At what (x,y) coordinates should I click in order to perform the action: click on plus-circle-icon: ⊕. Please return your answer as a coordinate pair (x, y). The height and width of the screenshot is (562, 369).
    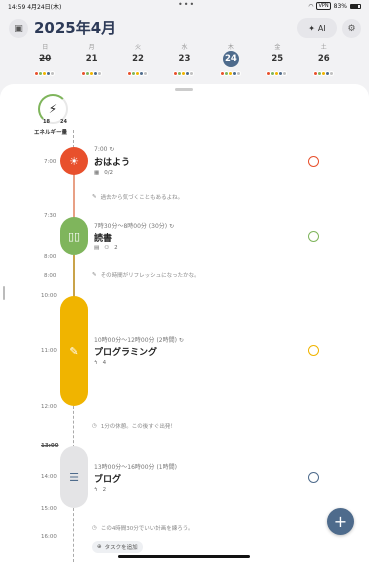
    Looking at the image, I should click on (99, 547).